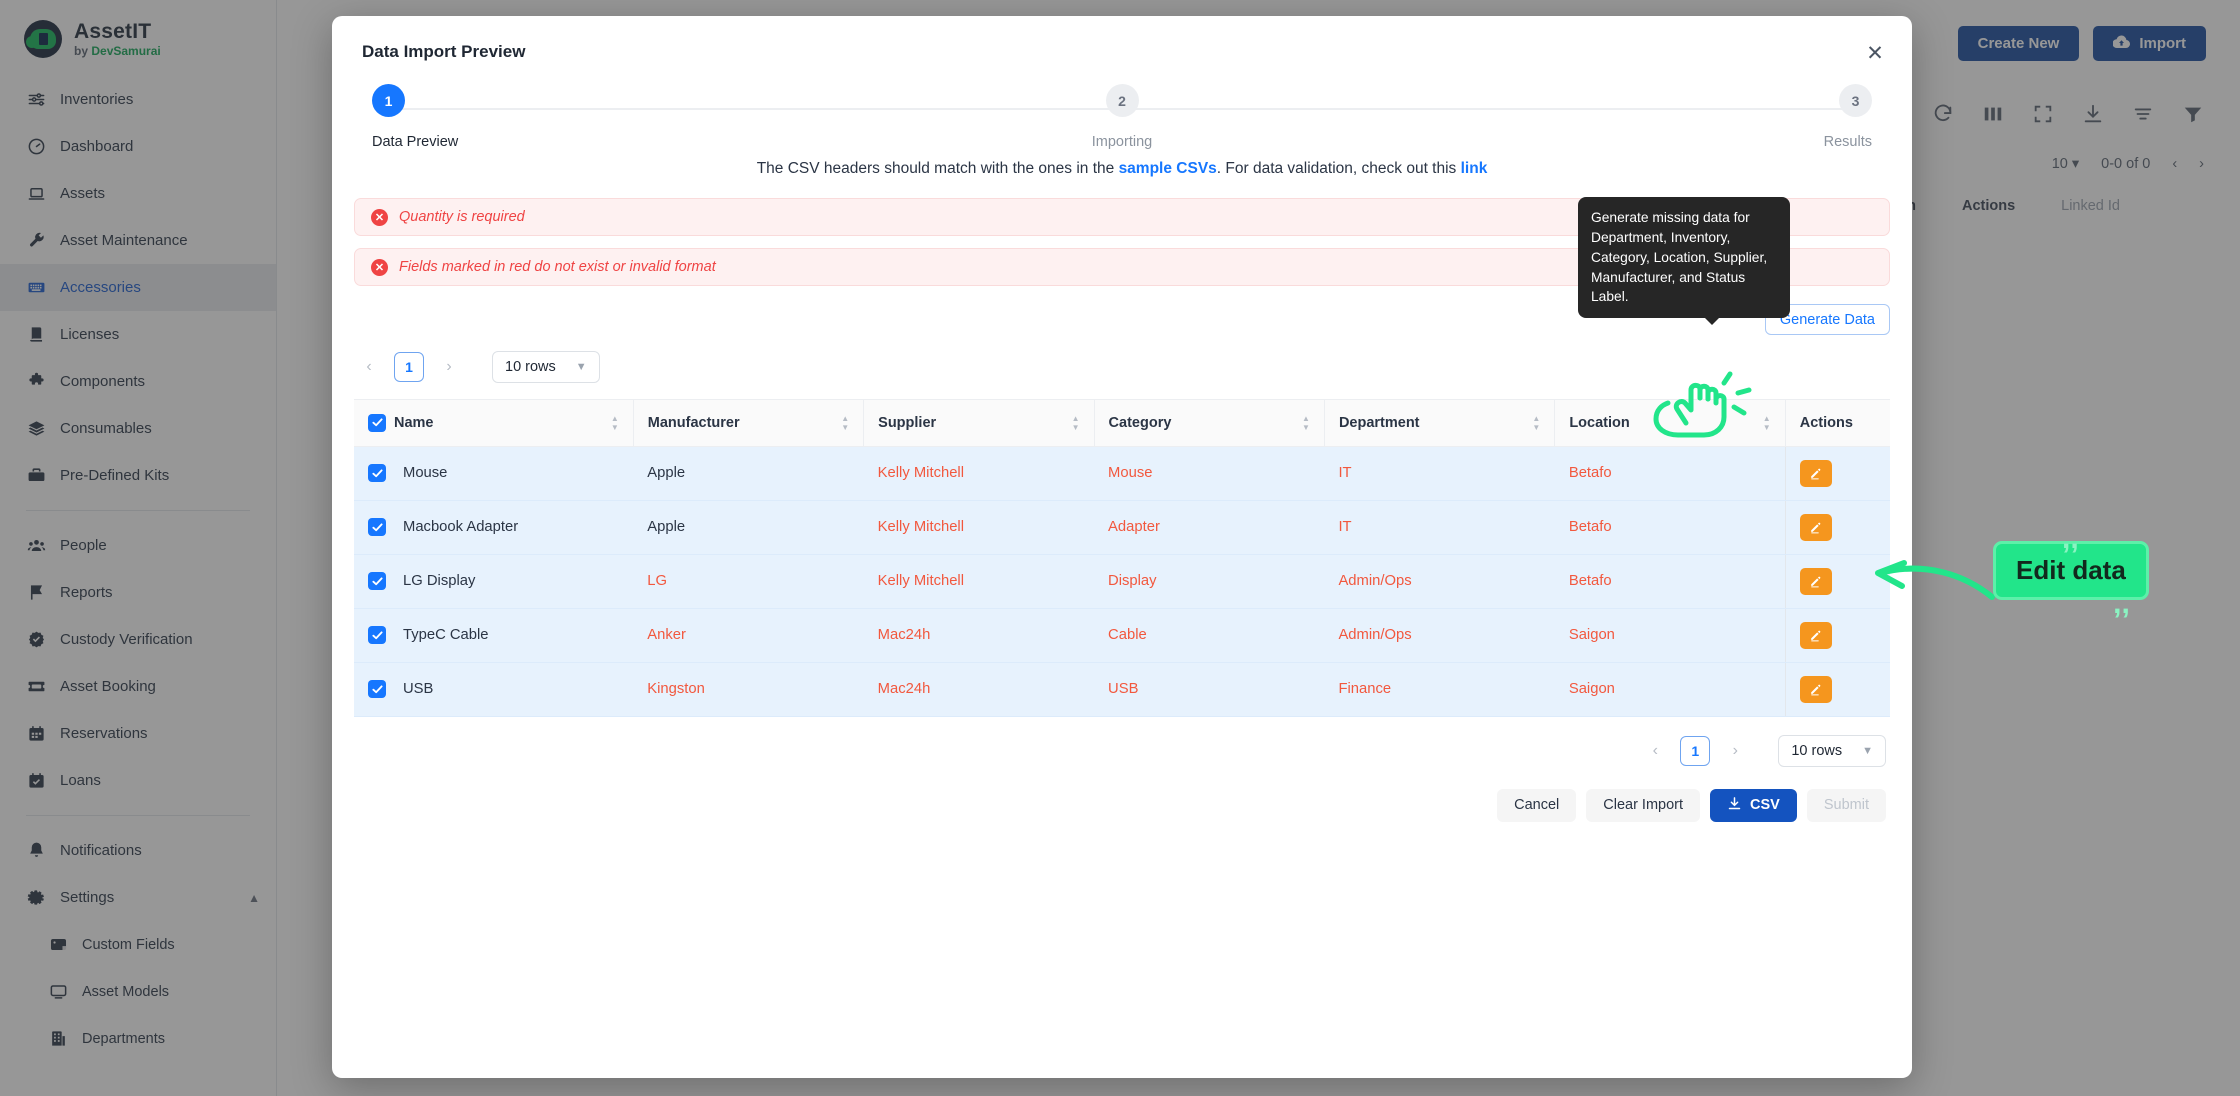 This screenshot has height=1096, width=2240. Describe the element at coordinates (530, 367) in the screenshot. I see `rows-per-page-value-top: 10 rows` at that location.